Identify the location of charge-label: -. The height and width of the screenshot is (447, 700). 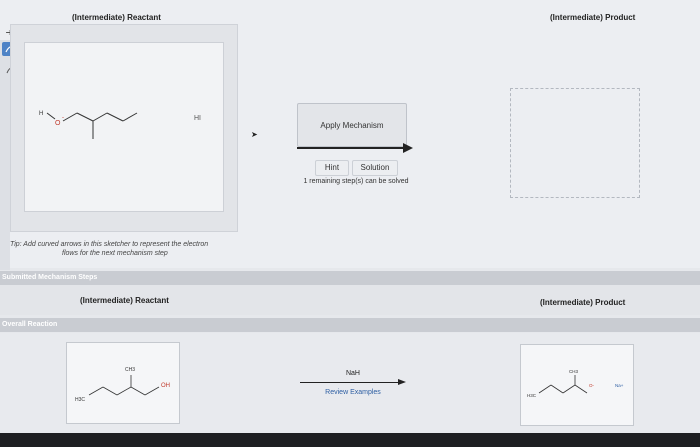
(63, 118).